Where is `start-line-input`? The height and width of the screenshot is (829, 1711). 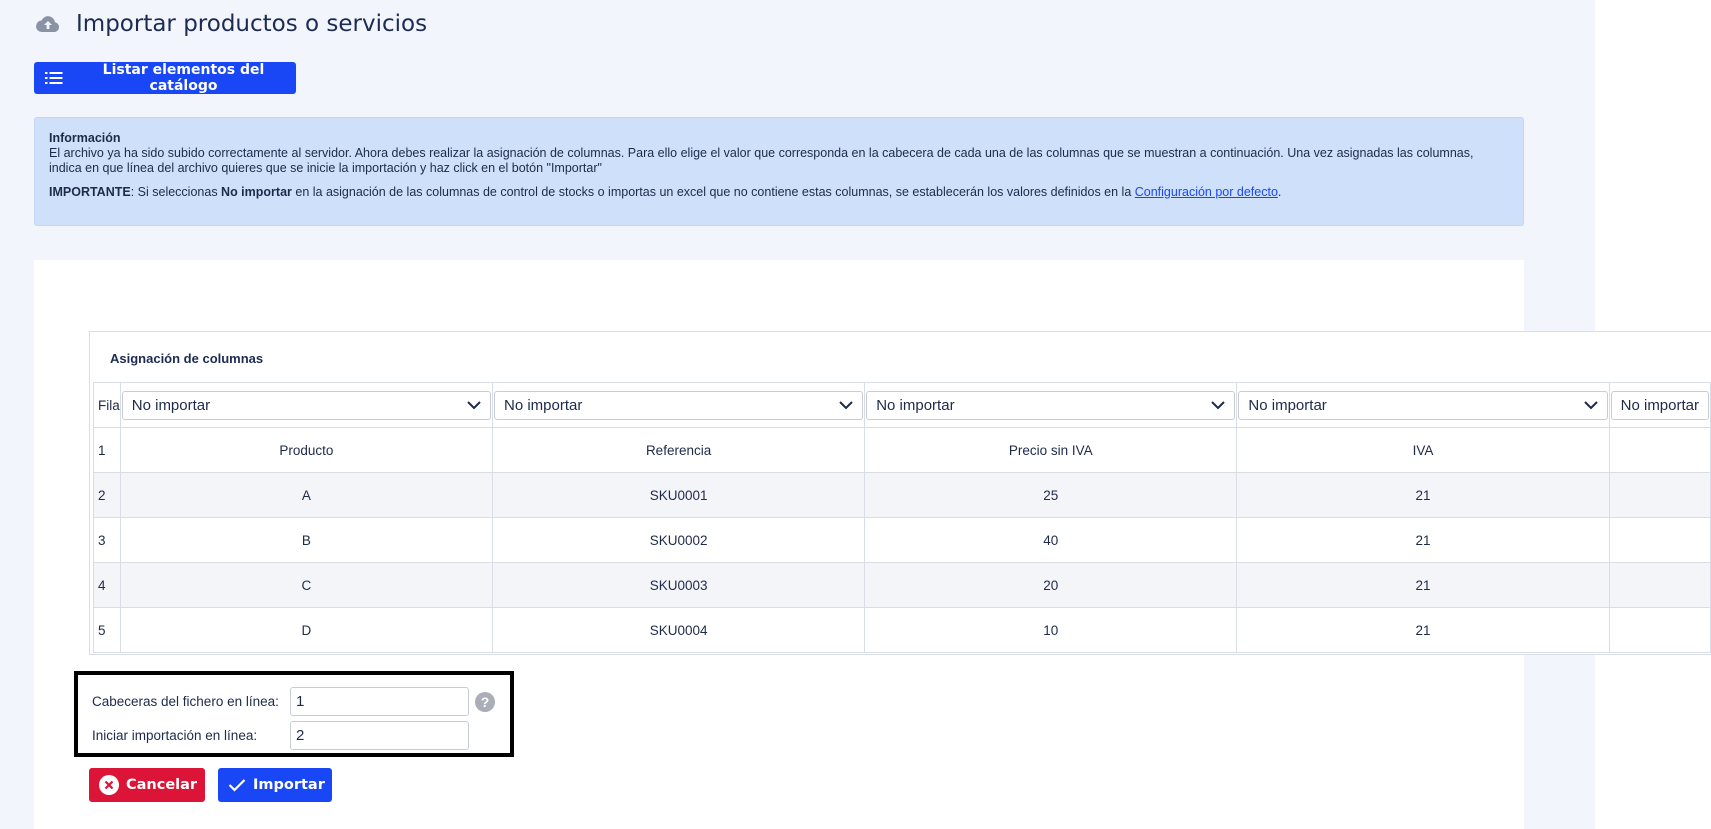
start-line-input is located at coordinates (379, 735).